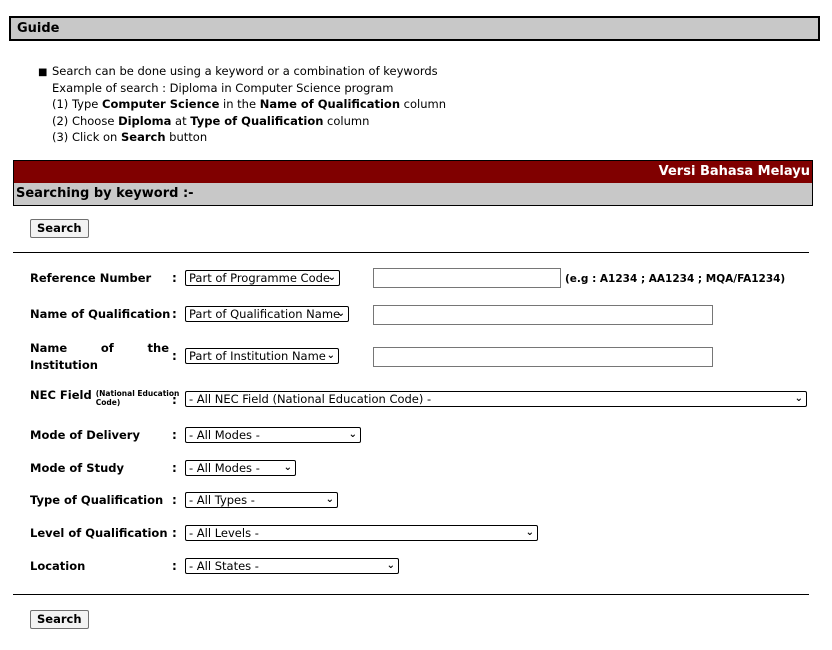 This screenshot has width=832, height=650. What do you see at coordinates (58, 566) in the screenshot?
I see `location-label: Location` at bounding box center [58, 566].